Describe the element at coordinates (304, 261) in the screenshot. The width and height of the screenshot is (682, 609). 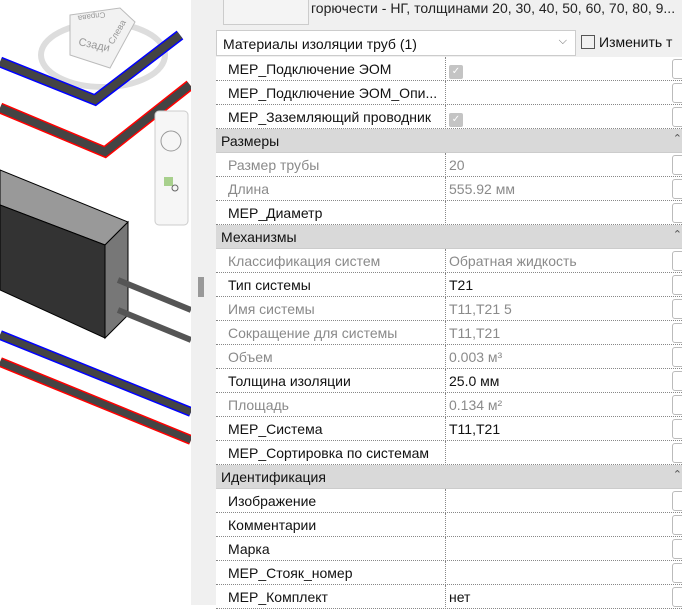
I see `property-name: Классификация систем` at that location.